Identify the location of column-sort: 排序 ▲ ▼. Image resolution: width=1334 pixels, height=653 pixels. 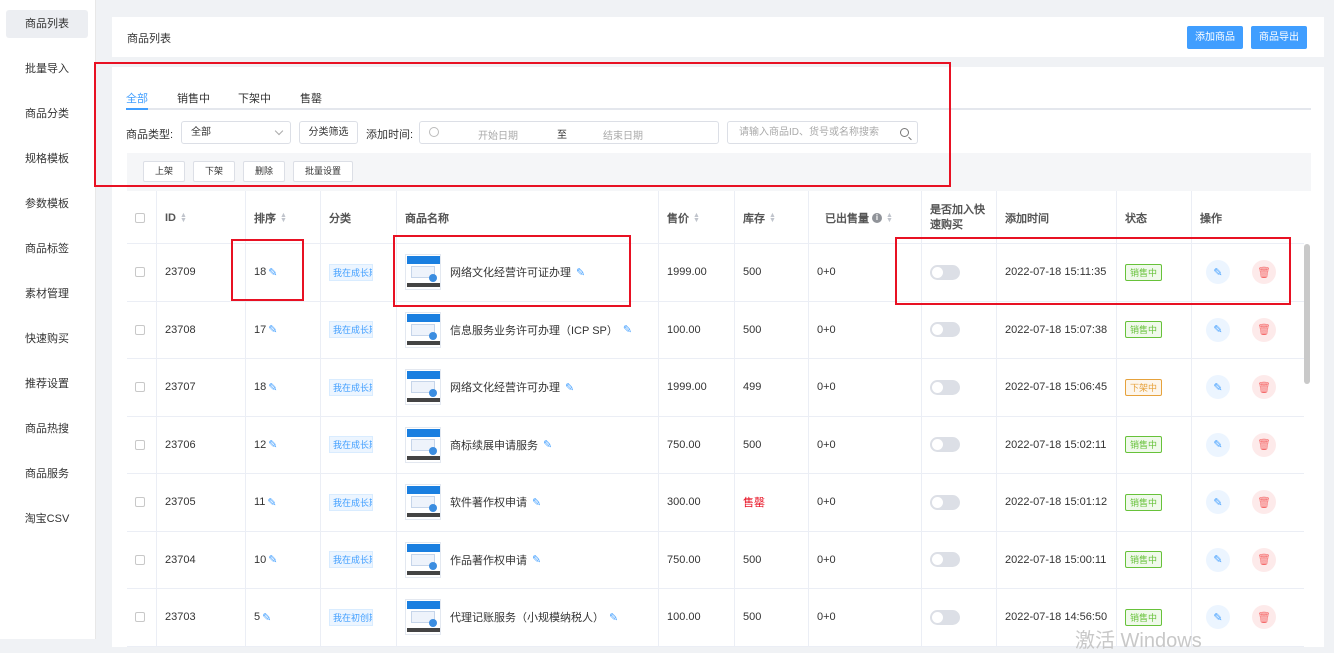
(283, 217).